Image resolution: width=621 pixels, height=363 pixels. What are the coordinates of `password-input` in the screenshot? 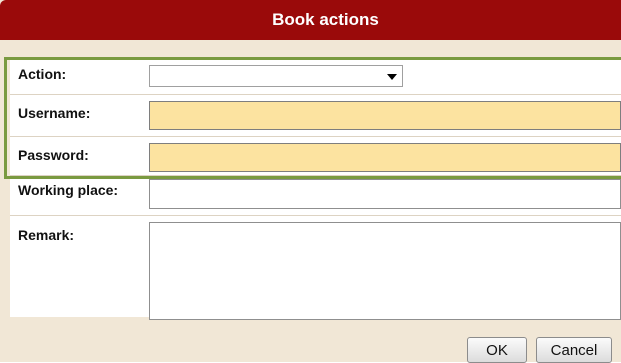 It's located at (385, 157).